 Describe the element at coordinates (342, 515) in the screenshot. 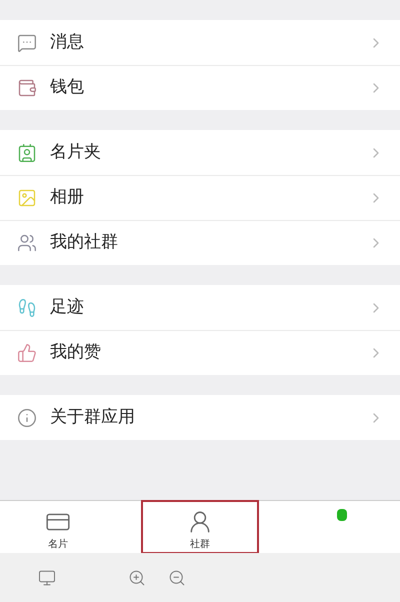

I see `app-icon` at that location.